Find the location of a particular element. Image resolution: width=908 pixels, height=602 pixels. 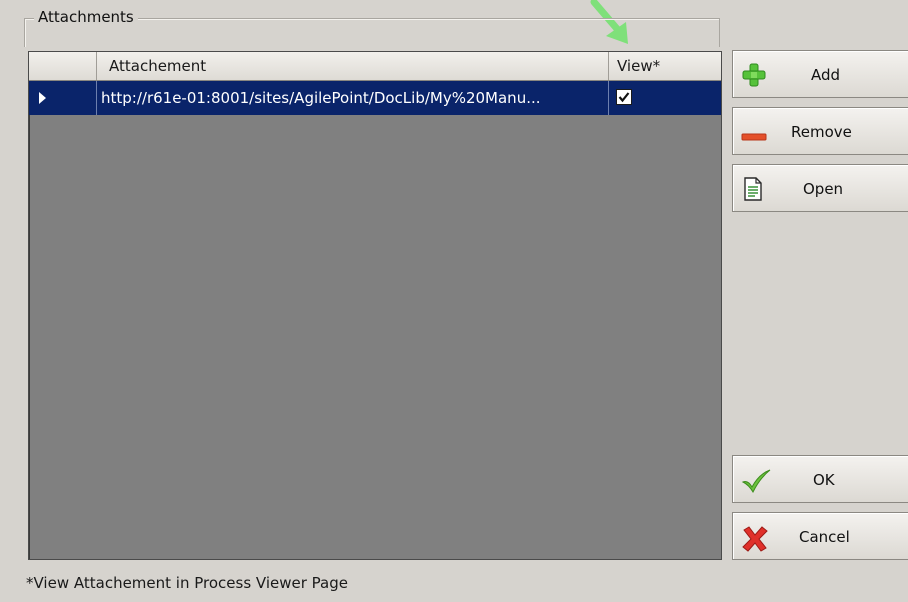

grid-header-rowhead is located at coordinates (63, 66).